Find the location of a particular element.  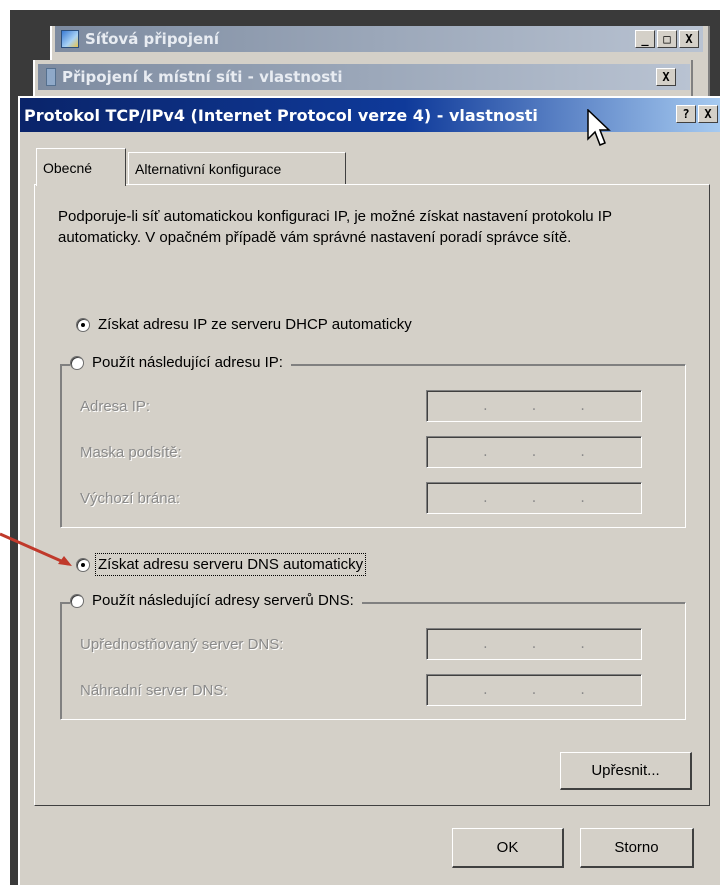

dialog-close-button: X is located at coordinates (708, 114).